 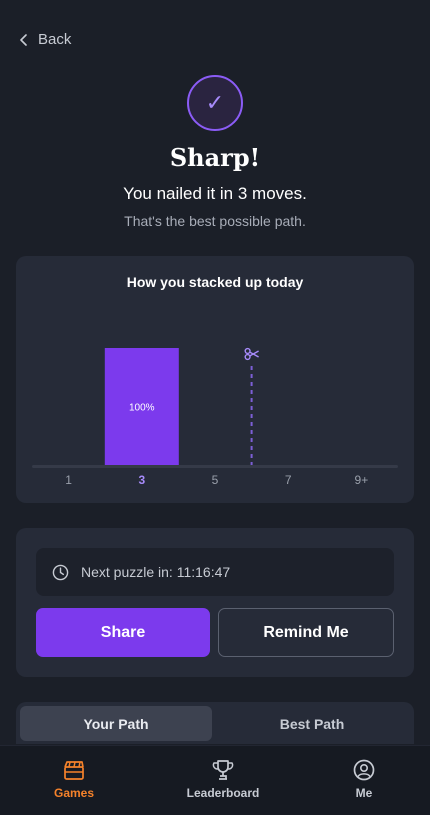 What do you see at coordinates (123, 632) in the screenshot?
I see `share-button: Share` at bounding box center [123, 632].